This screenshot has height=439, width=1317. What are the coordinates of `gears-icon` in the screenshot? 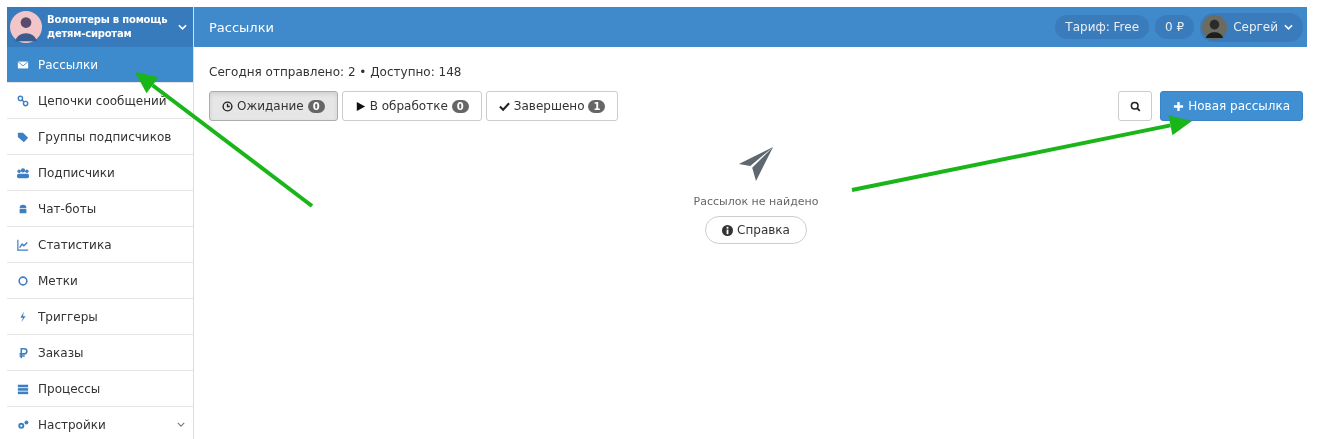 It's located at (23, 424).